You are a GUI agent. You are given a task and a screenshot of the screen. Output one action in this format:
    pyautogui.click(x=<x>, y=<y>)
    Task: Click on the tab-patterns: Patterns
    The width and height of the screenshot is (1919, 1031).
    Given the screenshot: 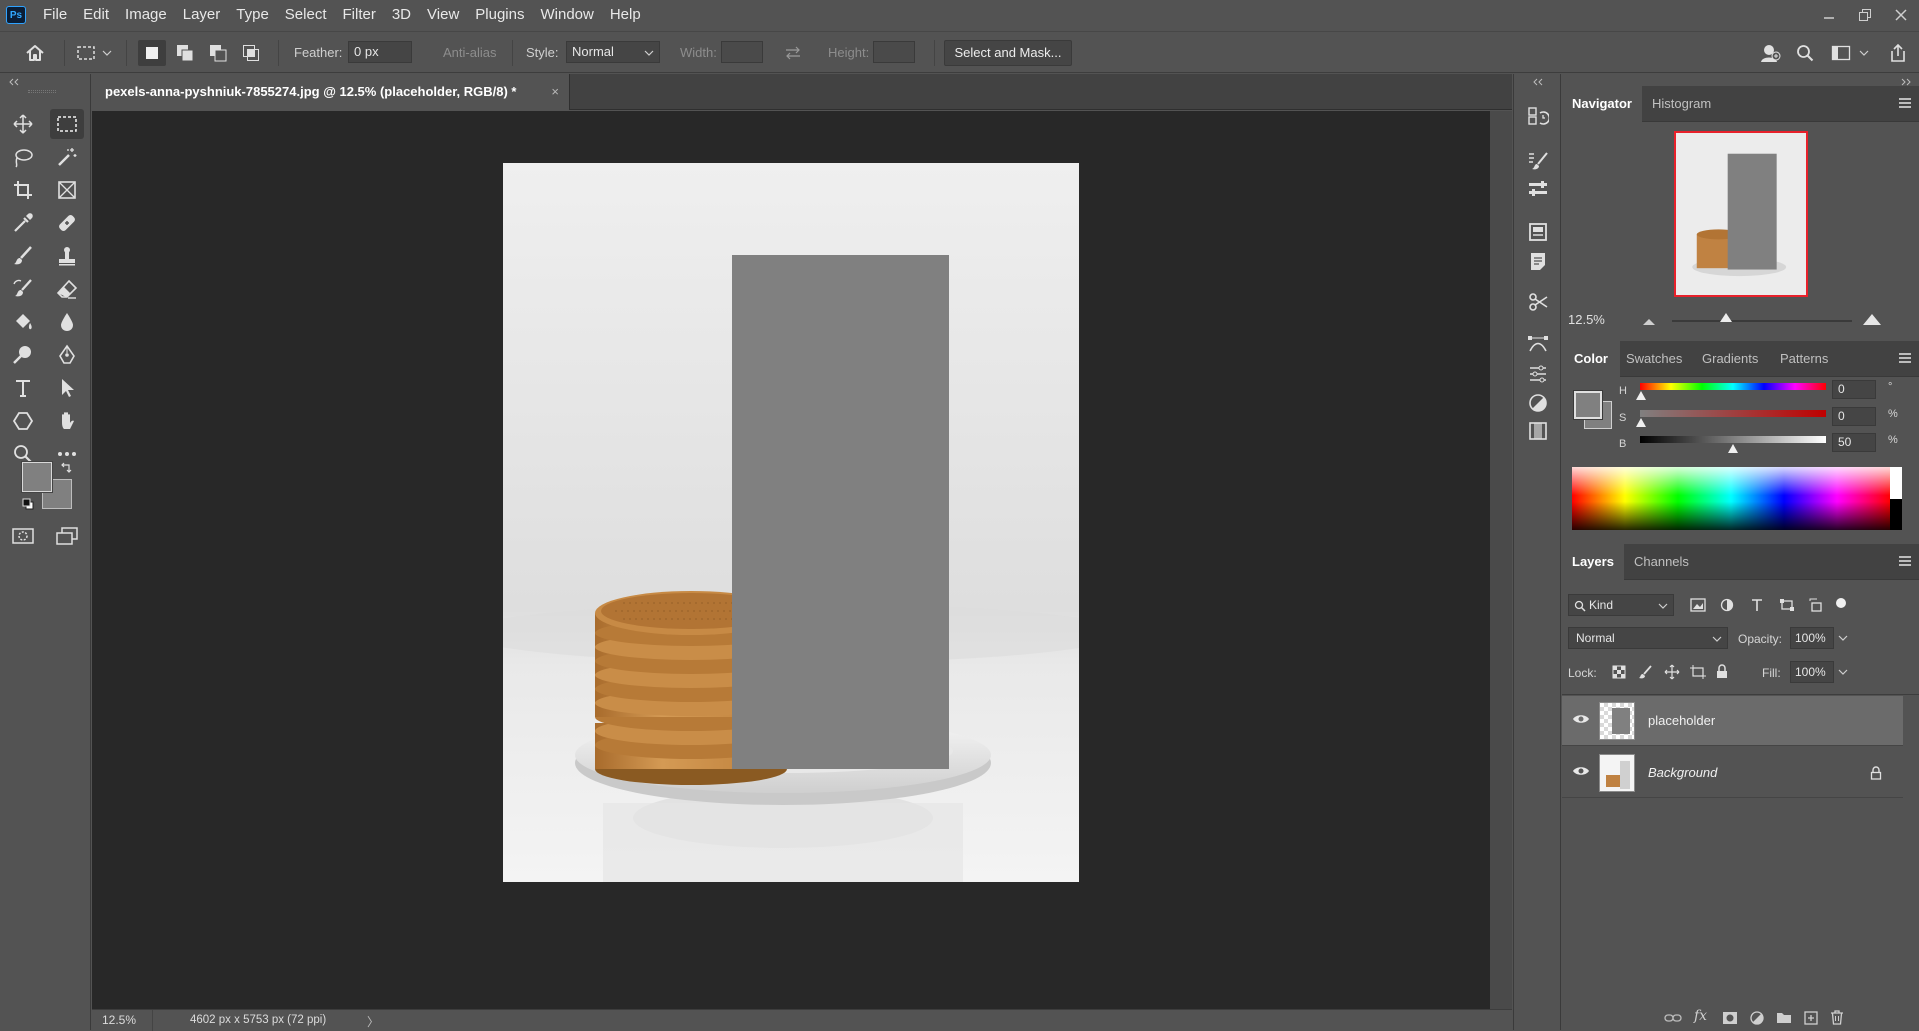 What is the action you would take?
    pyautogui.click(x=1804, y=359)
    